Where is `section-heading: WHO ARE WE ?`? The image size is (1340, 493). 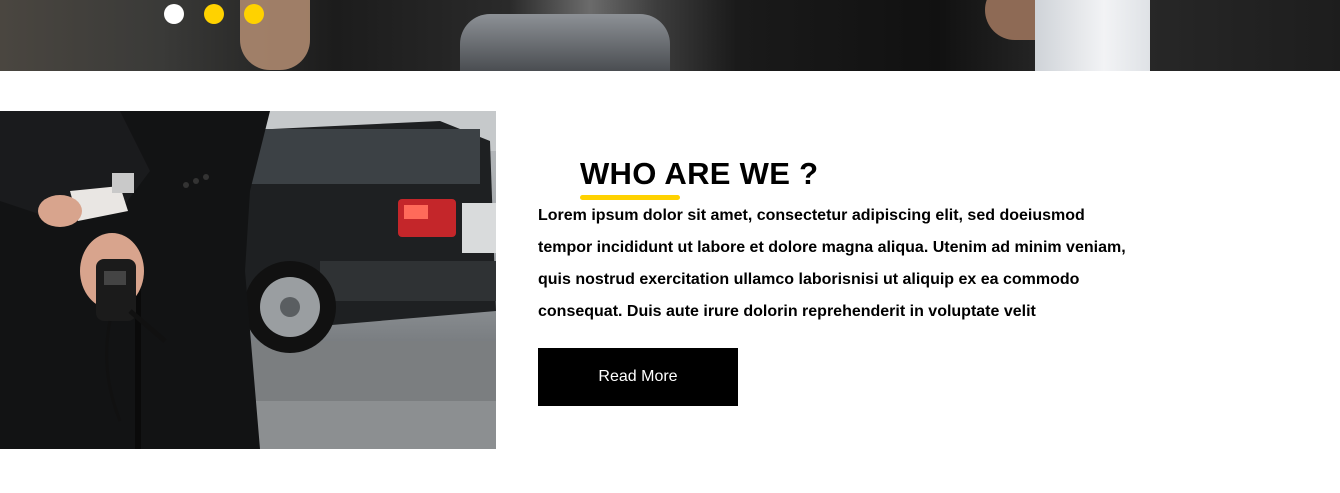 section-heading: WHO ARE WE ? is located at coordinates (699, 173).